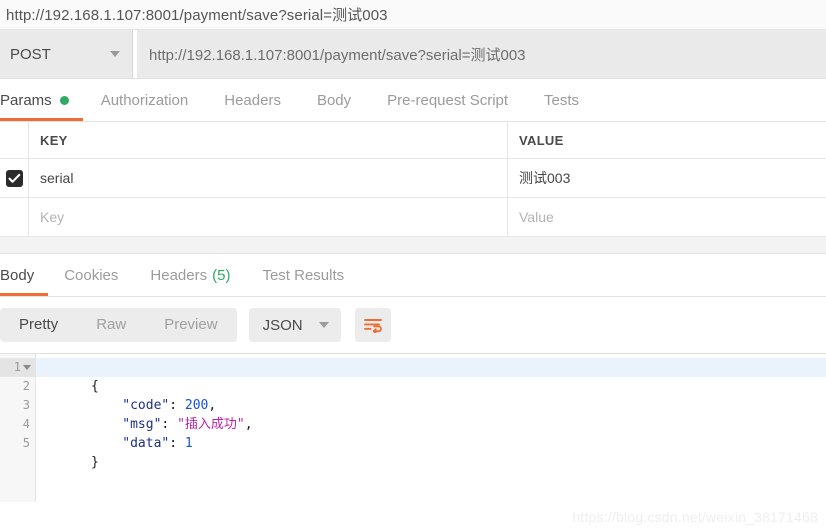 The width and height of the screenshot is (826, 531). What do you see at coordinates (541, 140) in the screenshot?
I see `column-header-value: VALUE` at bounding box center [541, 140].